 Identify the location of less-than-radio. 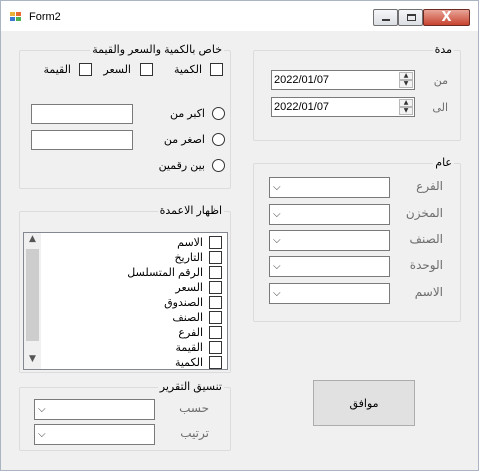
(218, 139).